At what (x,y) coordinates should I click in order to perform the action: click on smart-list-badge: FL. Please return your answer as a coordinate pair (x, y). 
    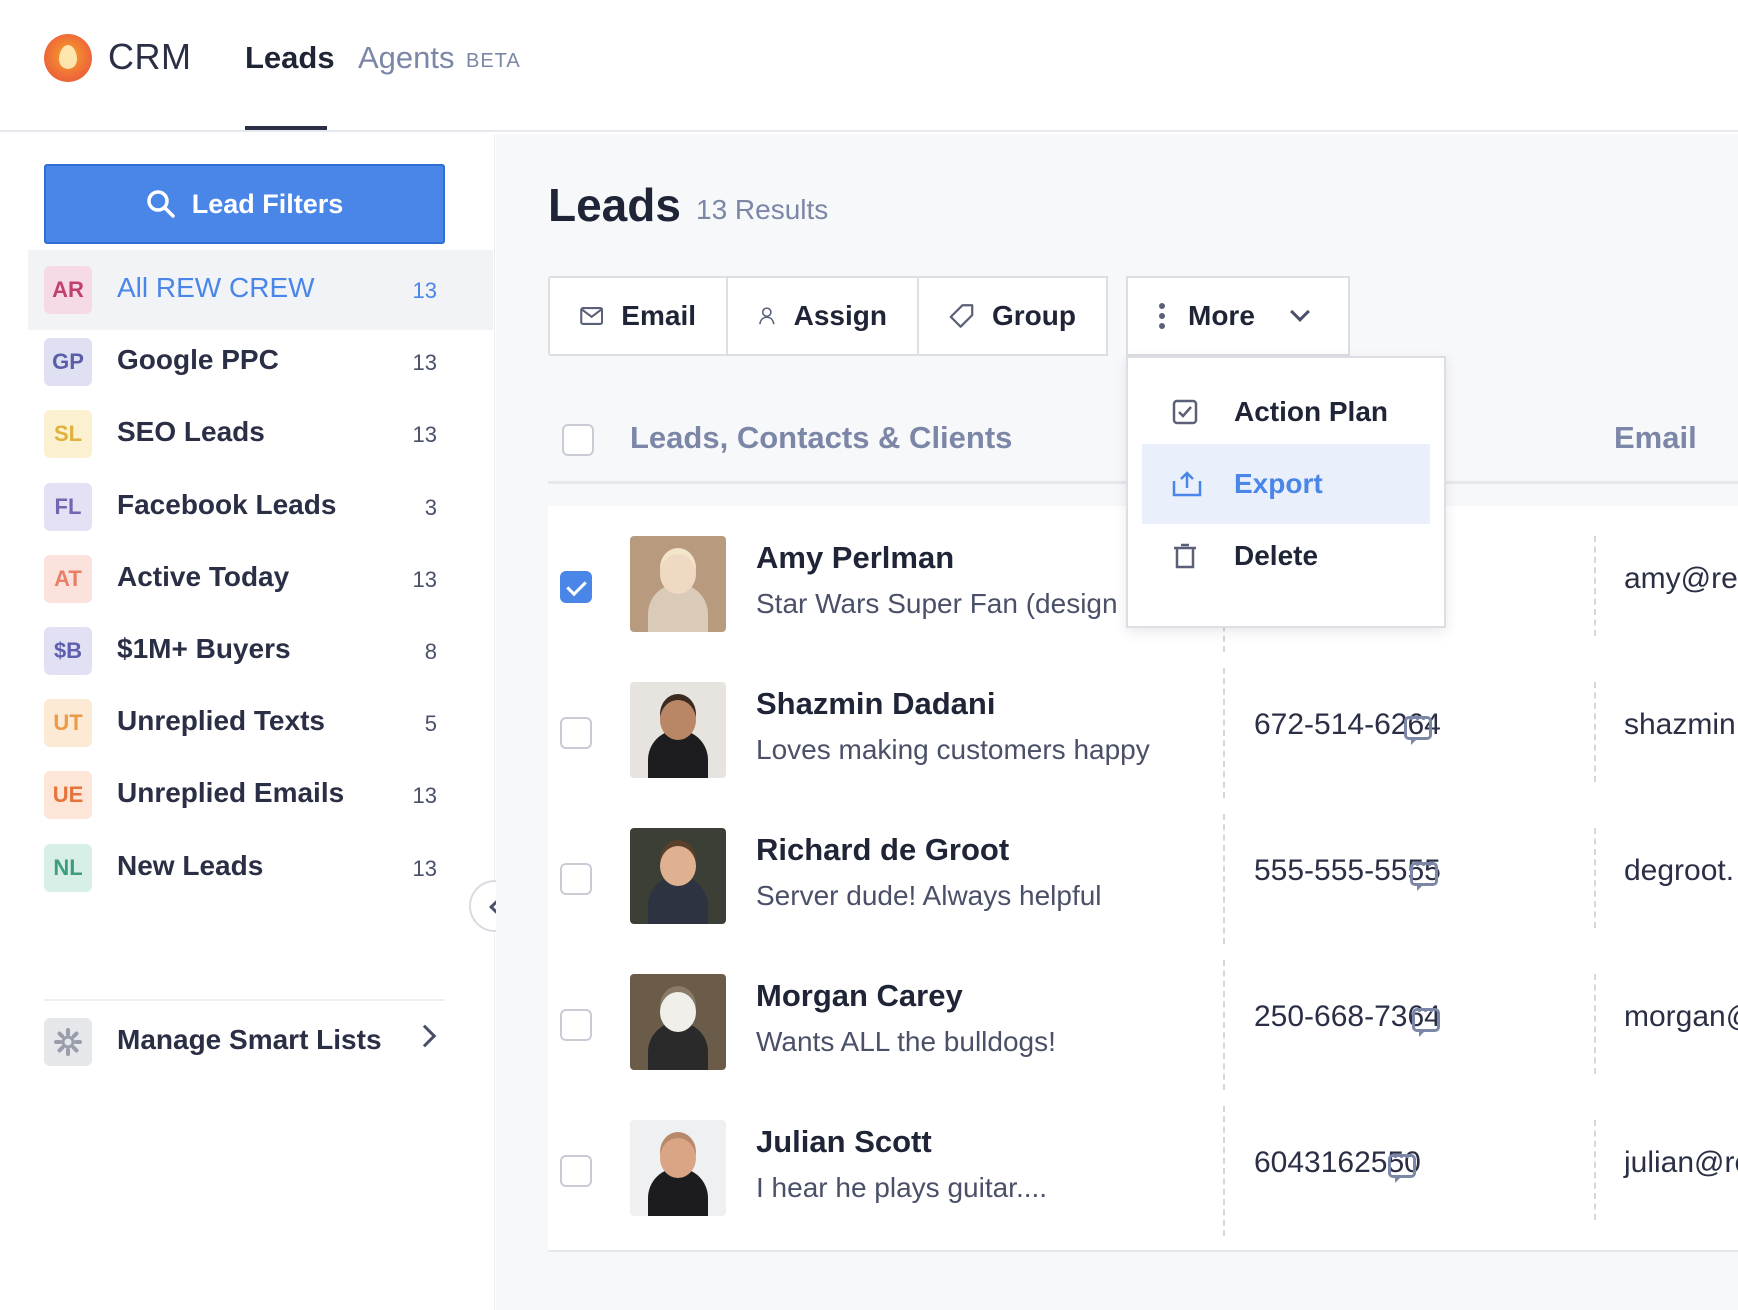
    Looking at the image, I should click on (68, 506).